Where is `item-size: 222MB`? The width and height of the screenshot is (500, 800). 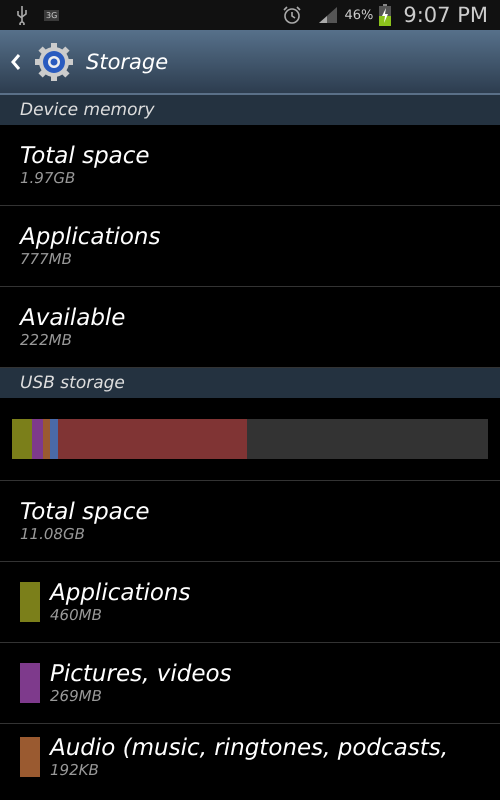 item-size: 222MB is located at coordinates (46, 340).